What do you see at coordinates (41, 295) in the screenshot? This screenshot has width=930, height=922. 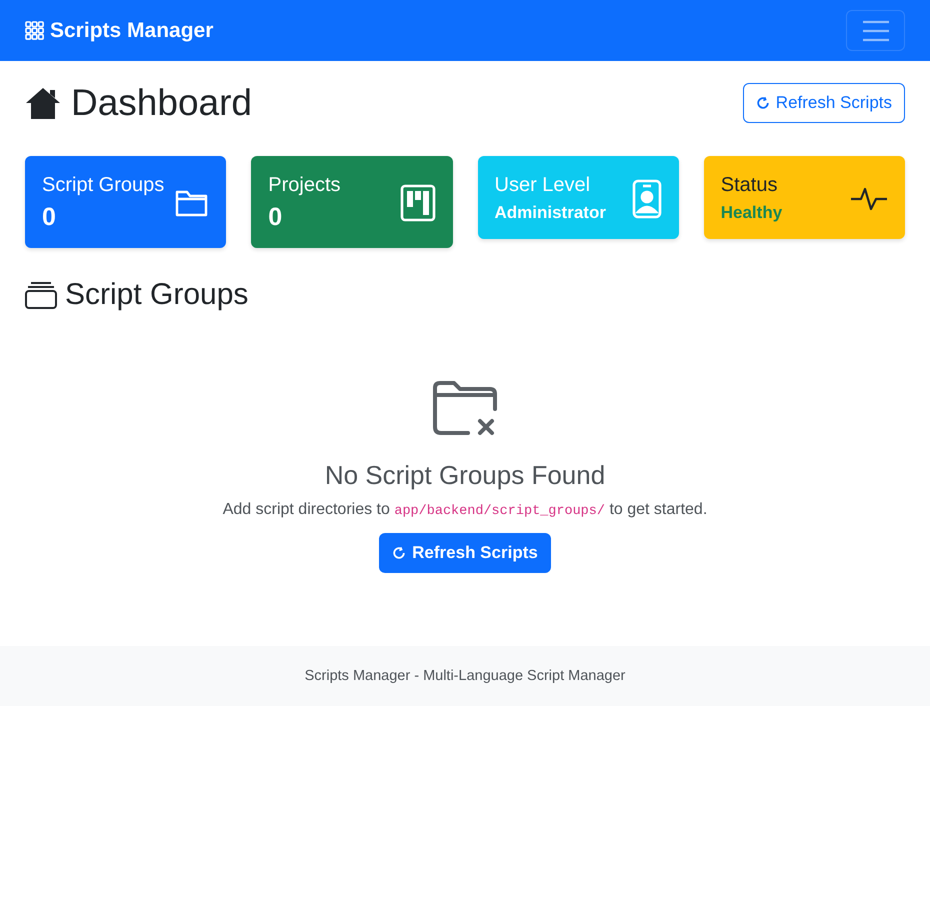 I see `collection-icon` at bounding box center [41, 295].